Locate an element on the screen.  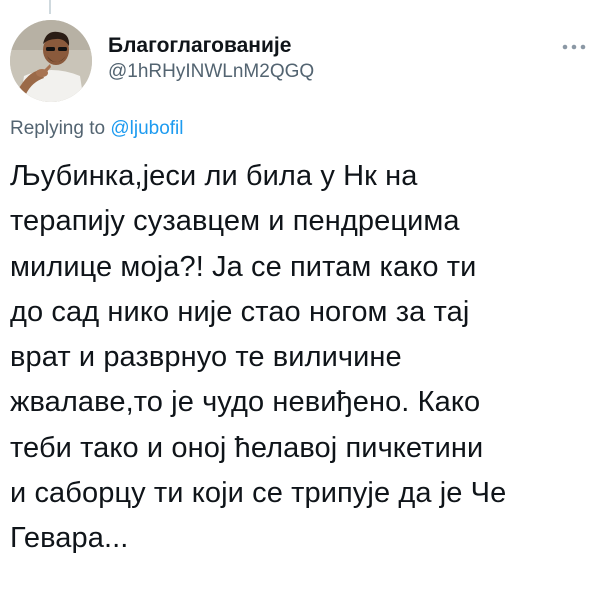
display-name: Благоглагованије is located at coordinates (211, 46).